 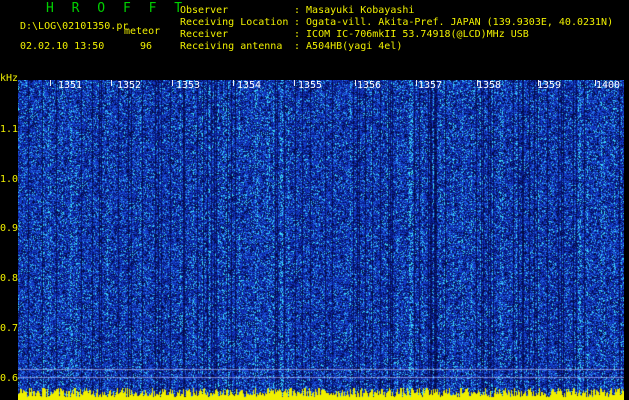 What do you see at coordinates (9, 179) in the screenshot?
I see `y-tick-label: 1.0` at bounding box center [9, 179].